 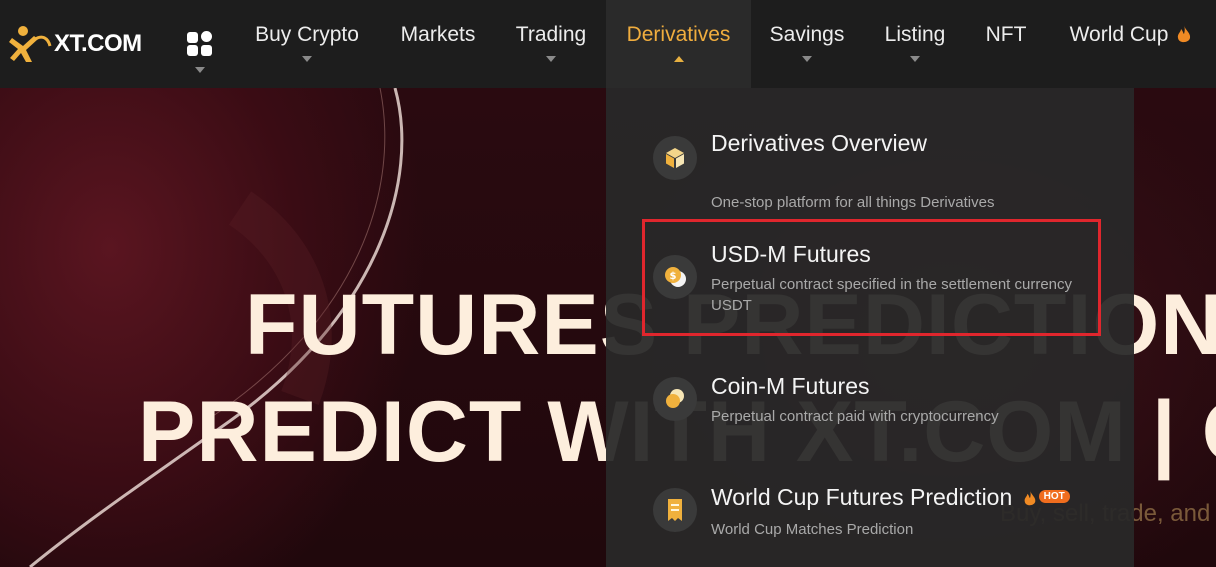 I want to click on nav-derivatives: Derivatives, so click(x=678, y=44).